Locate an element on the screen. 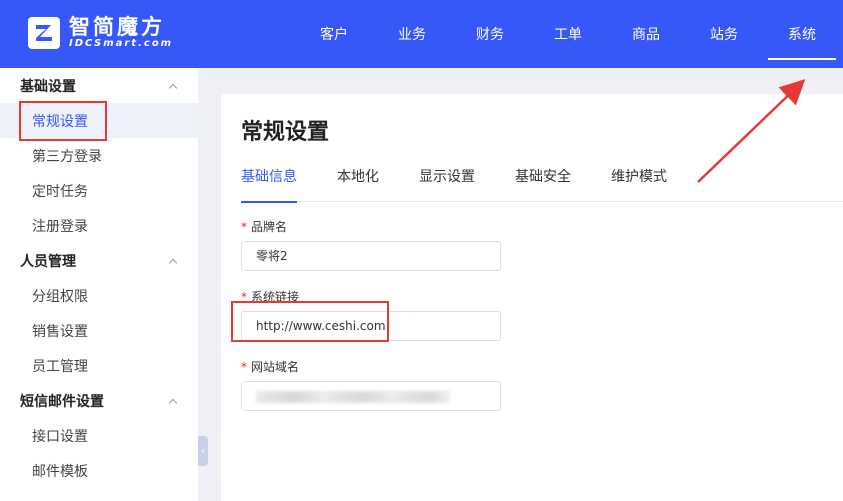 Image resolution: width=843 pixels, height=501 pixels. collapse-sidebar-button: ‹ is located at coordinates (203, 451).